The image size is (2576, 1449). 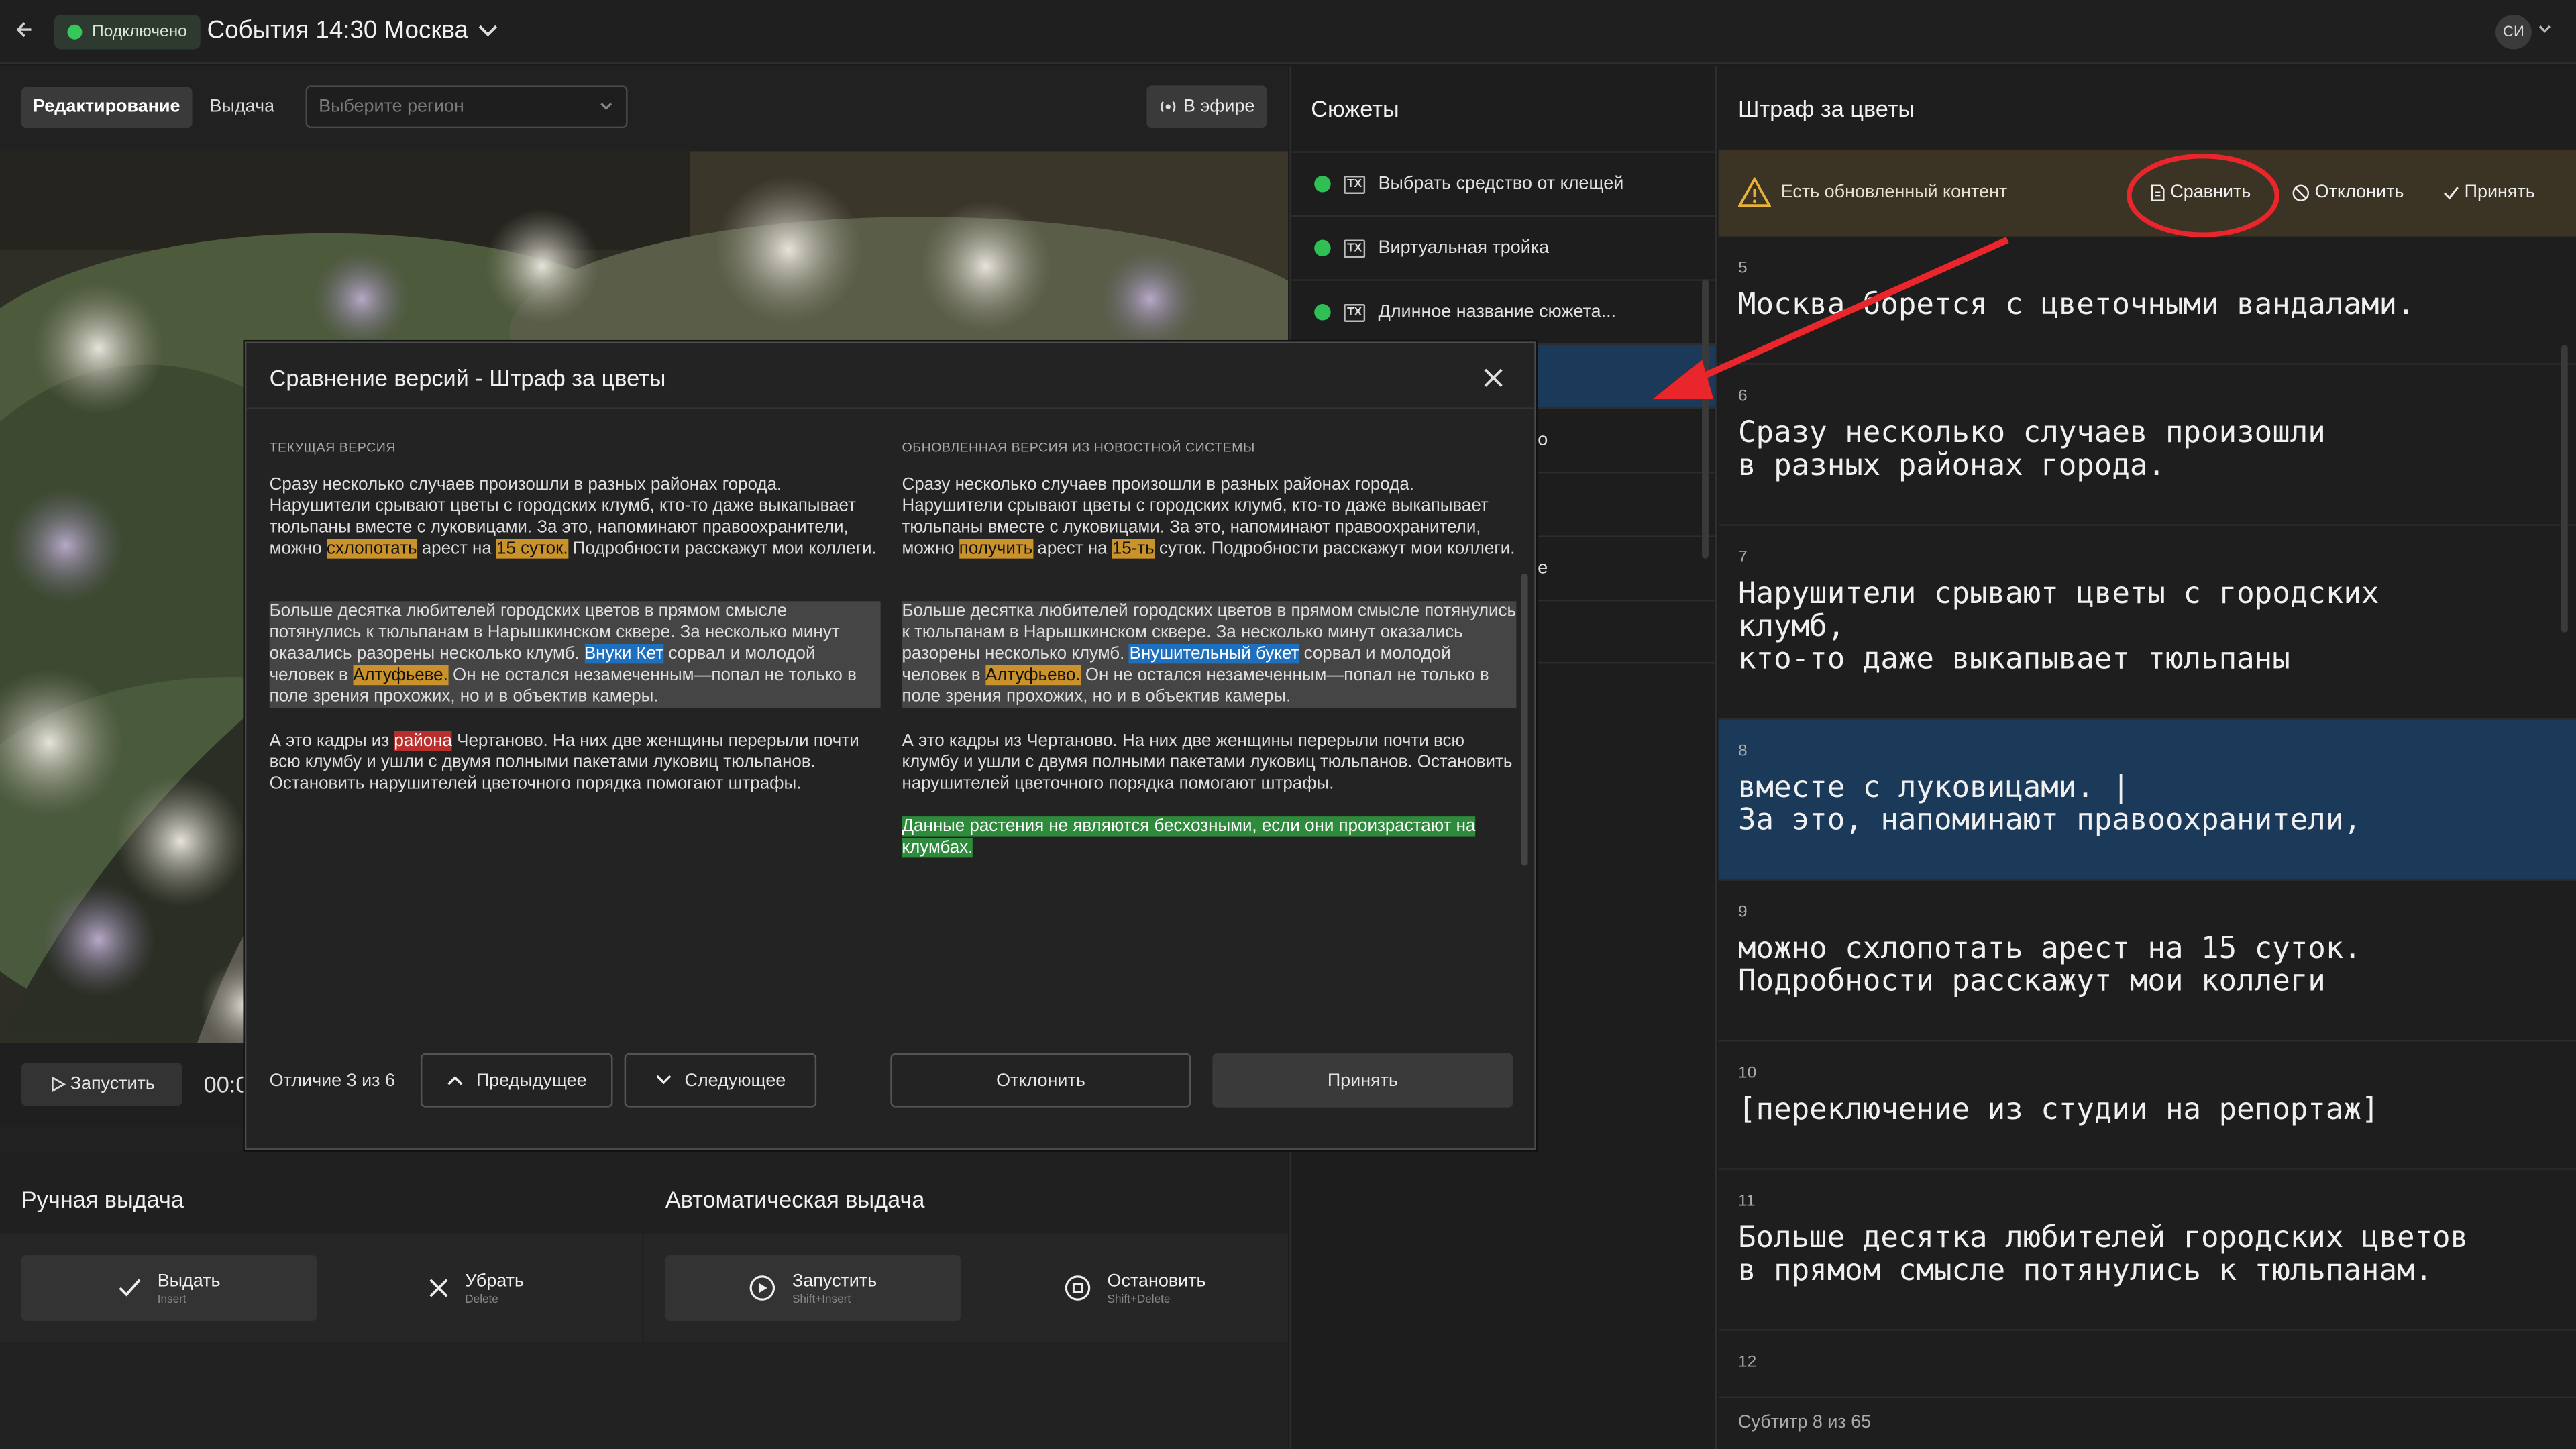 I want to click on region-select: Выберите регион, so click(x=466, y=107).